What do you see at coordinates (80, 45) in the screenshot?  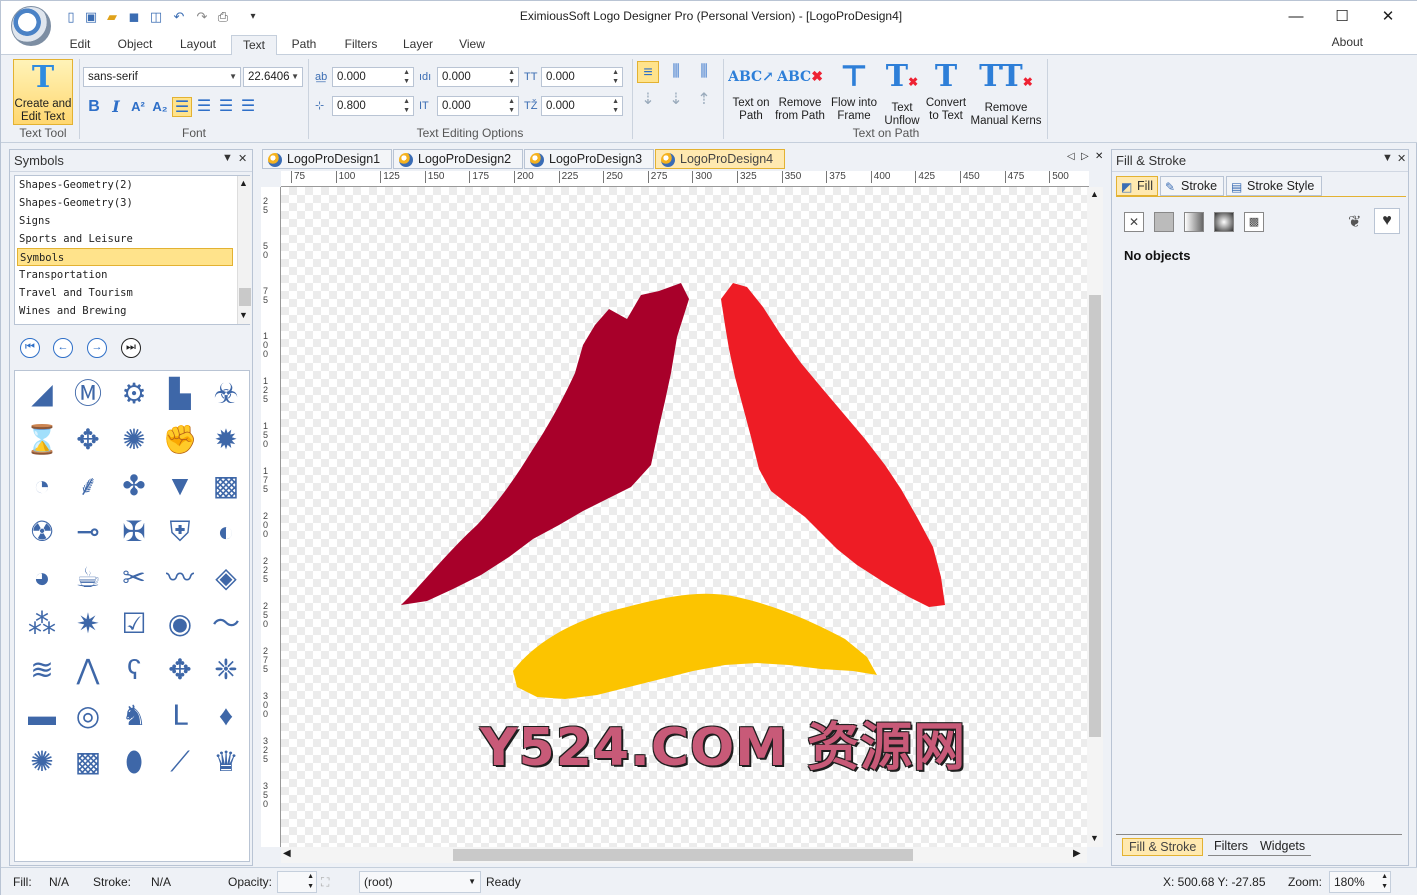 I see `tab-edit: Edit` at bounding box center [80, 45].